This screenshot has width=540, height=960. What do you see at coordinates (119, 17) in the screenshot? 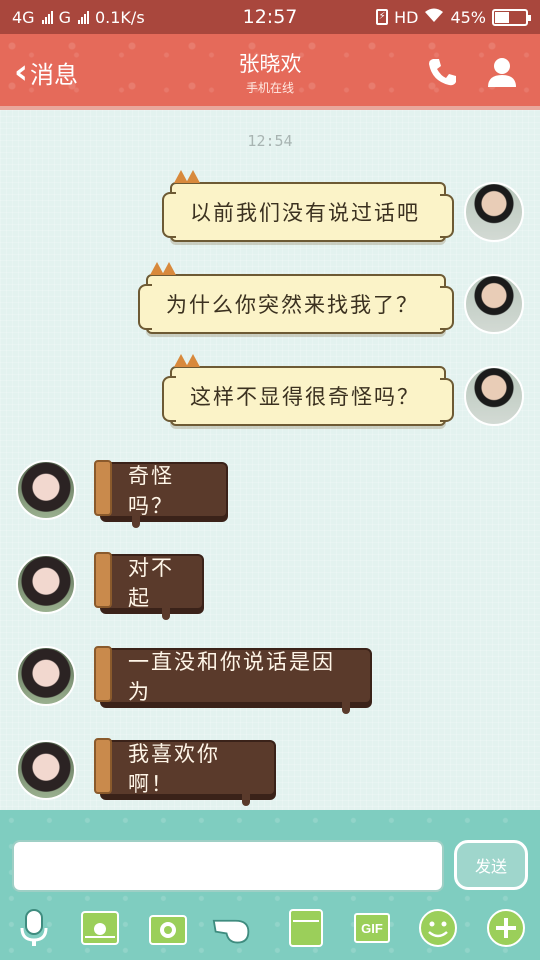
I see `network-speed: 0.1K/s` at bounding box center [119, 17].